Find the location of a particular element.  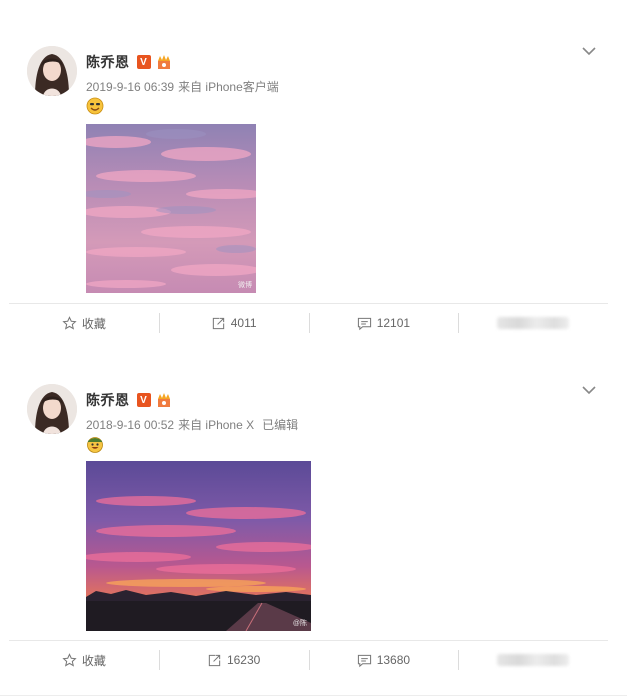

pink-cloud-sky-photo is located at coordinates (171, 208).